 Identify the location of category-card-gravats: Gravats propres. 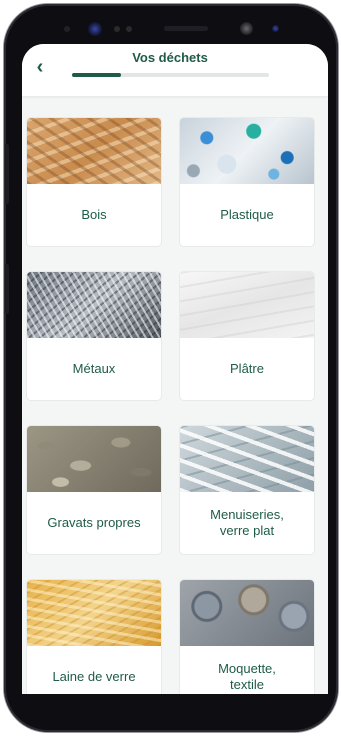
(94, 490).